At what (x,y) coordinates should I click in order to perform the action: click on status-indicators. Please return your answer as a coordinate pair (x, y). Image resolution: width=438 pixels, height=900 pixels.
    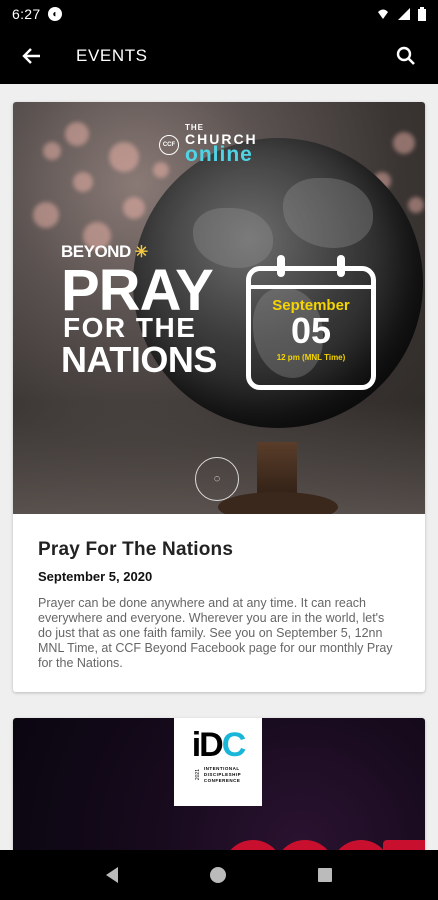
    Looking at the image, I should click on (401, 14).